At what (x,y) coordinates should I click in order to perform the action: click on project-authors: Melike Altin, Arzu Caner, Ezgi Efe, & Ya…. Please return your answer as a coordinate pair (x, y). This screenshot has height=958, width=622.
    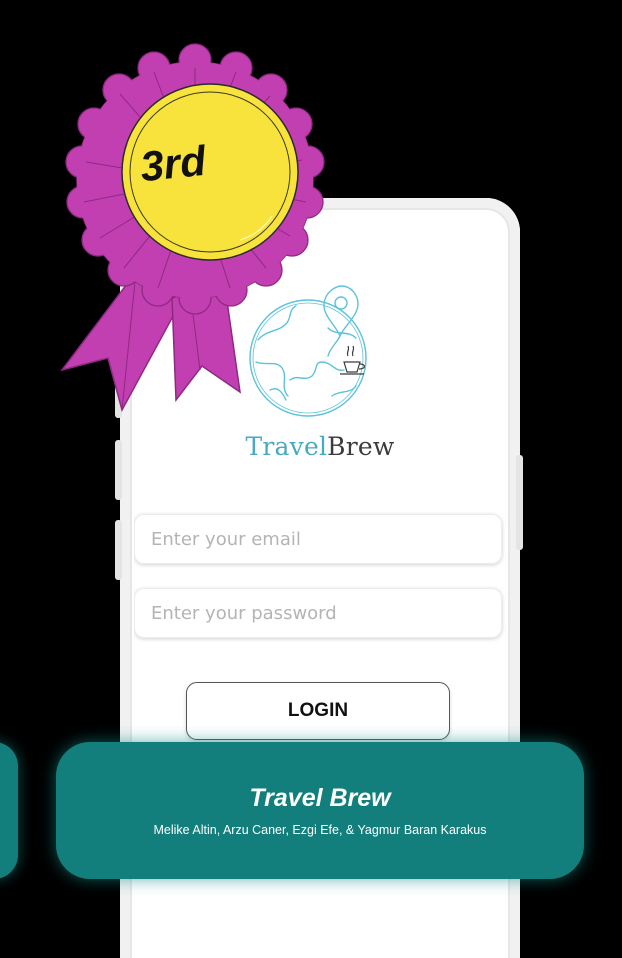
    Looking at the image, I should click on (320, 830).